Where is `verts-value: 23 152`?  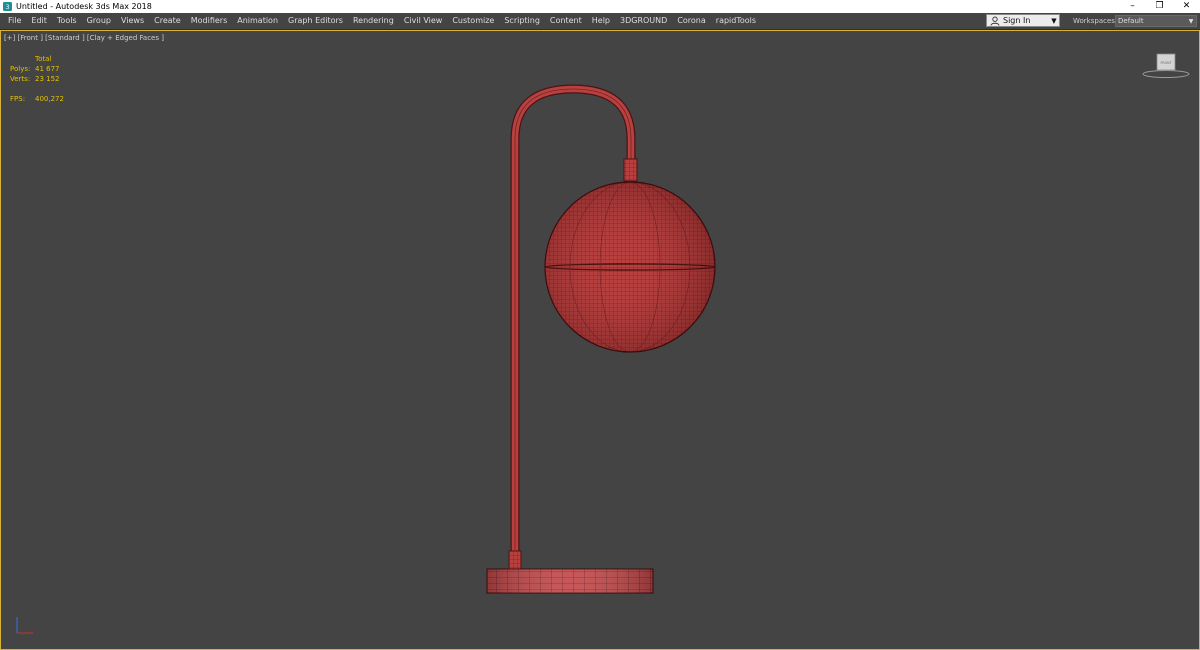
verts-value: 23 152 is located at coordinates (47, 79).